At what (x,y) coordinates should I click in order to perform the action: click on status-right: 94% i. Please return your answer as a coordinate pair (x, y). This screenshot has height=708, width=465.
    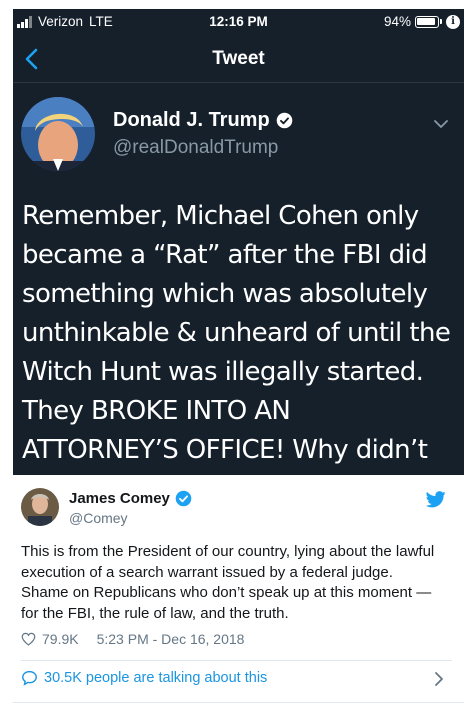
    Looking at the image, I should click on (422, 21).